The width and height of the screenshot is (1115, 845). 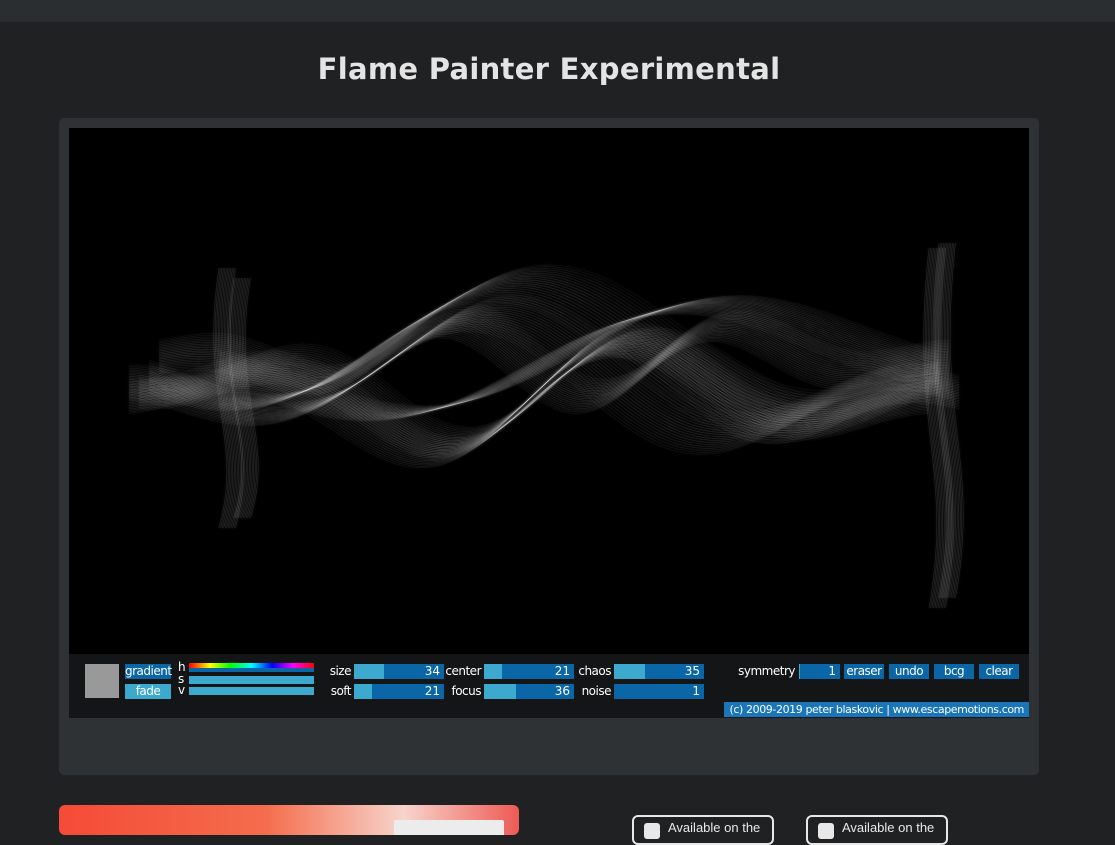 I want to click on soft-label: soft, so click(x=341, y=691).